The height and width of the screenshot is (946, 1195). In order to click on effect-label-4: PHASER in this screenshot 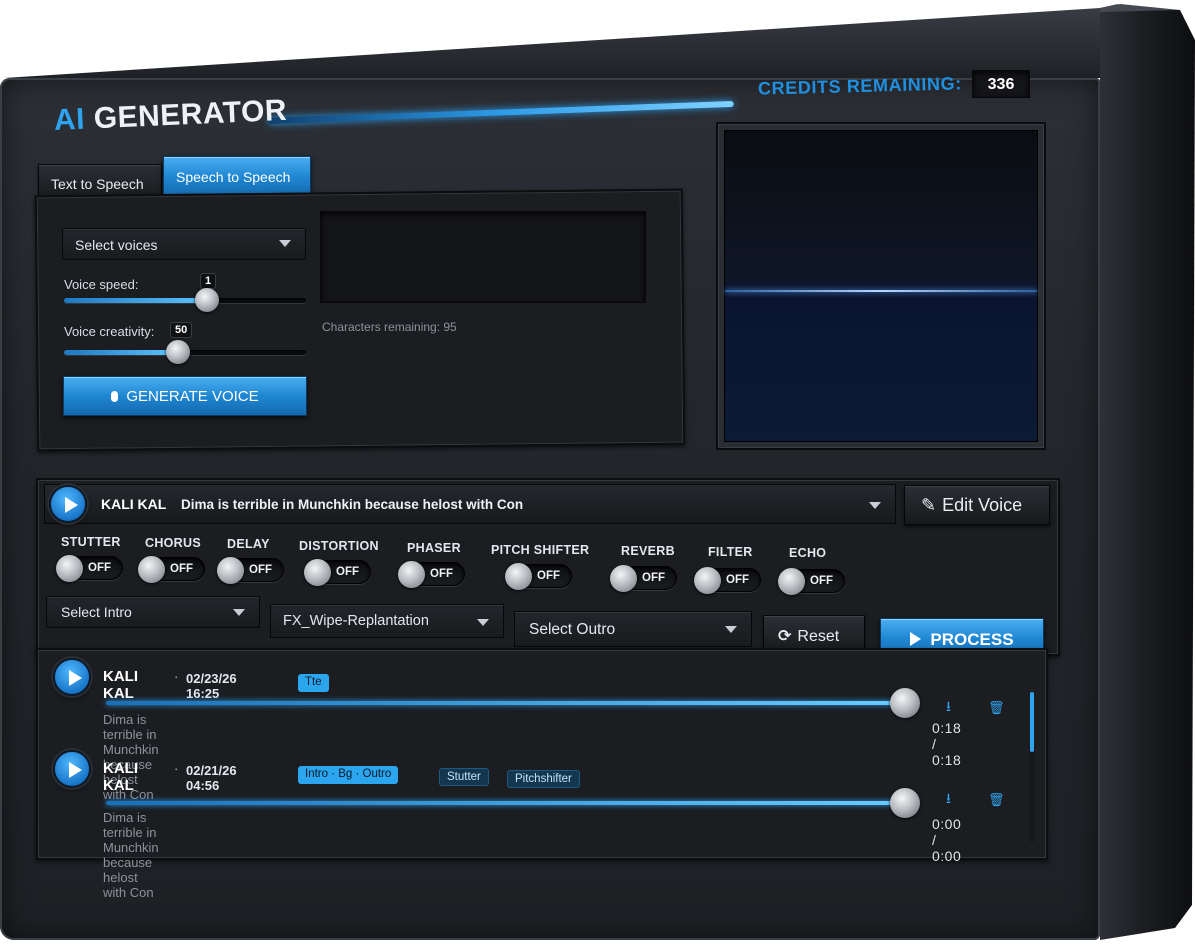, I will do `click(434, 548)`.